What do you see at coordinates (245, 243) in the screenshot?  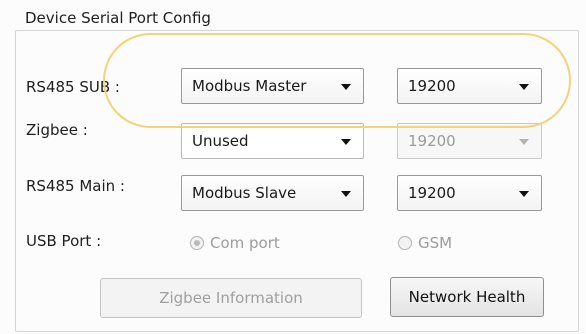 I see `com-port-label: Com port` at bounding box center [245, 243].